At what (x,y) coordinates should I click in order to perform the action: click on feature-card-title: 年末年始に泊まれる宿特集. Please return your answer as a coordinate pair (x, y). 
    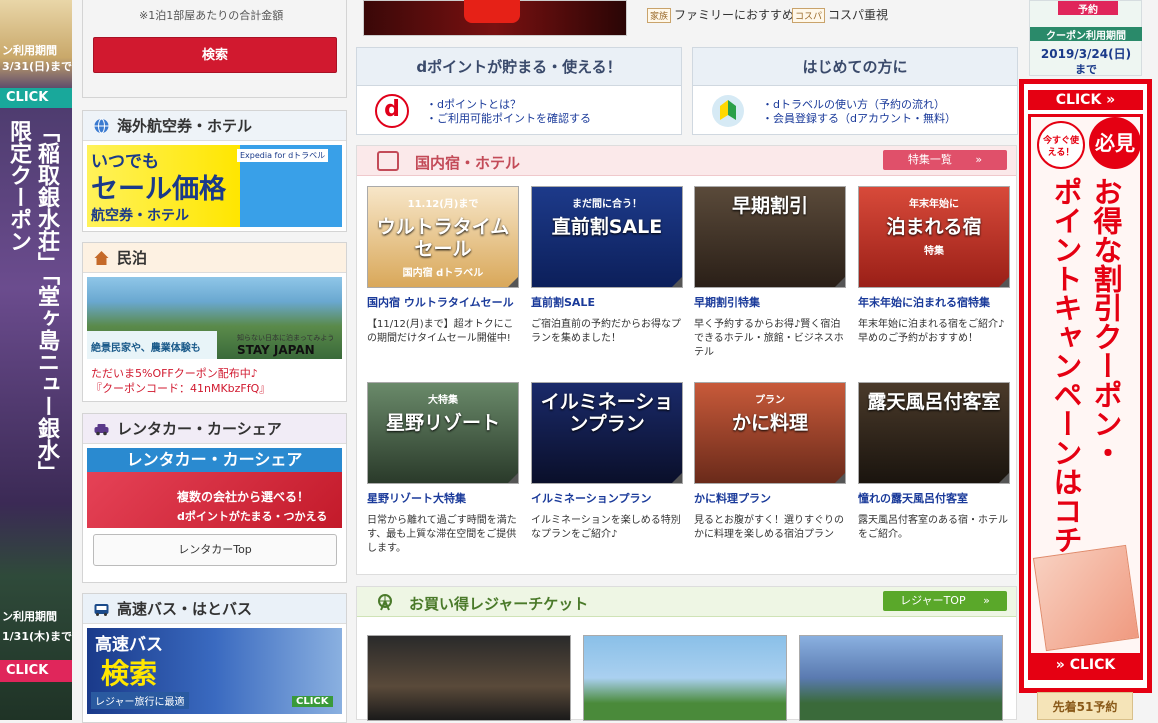
    Looking at the image, I should click on (934, 302).